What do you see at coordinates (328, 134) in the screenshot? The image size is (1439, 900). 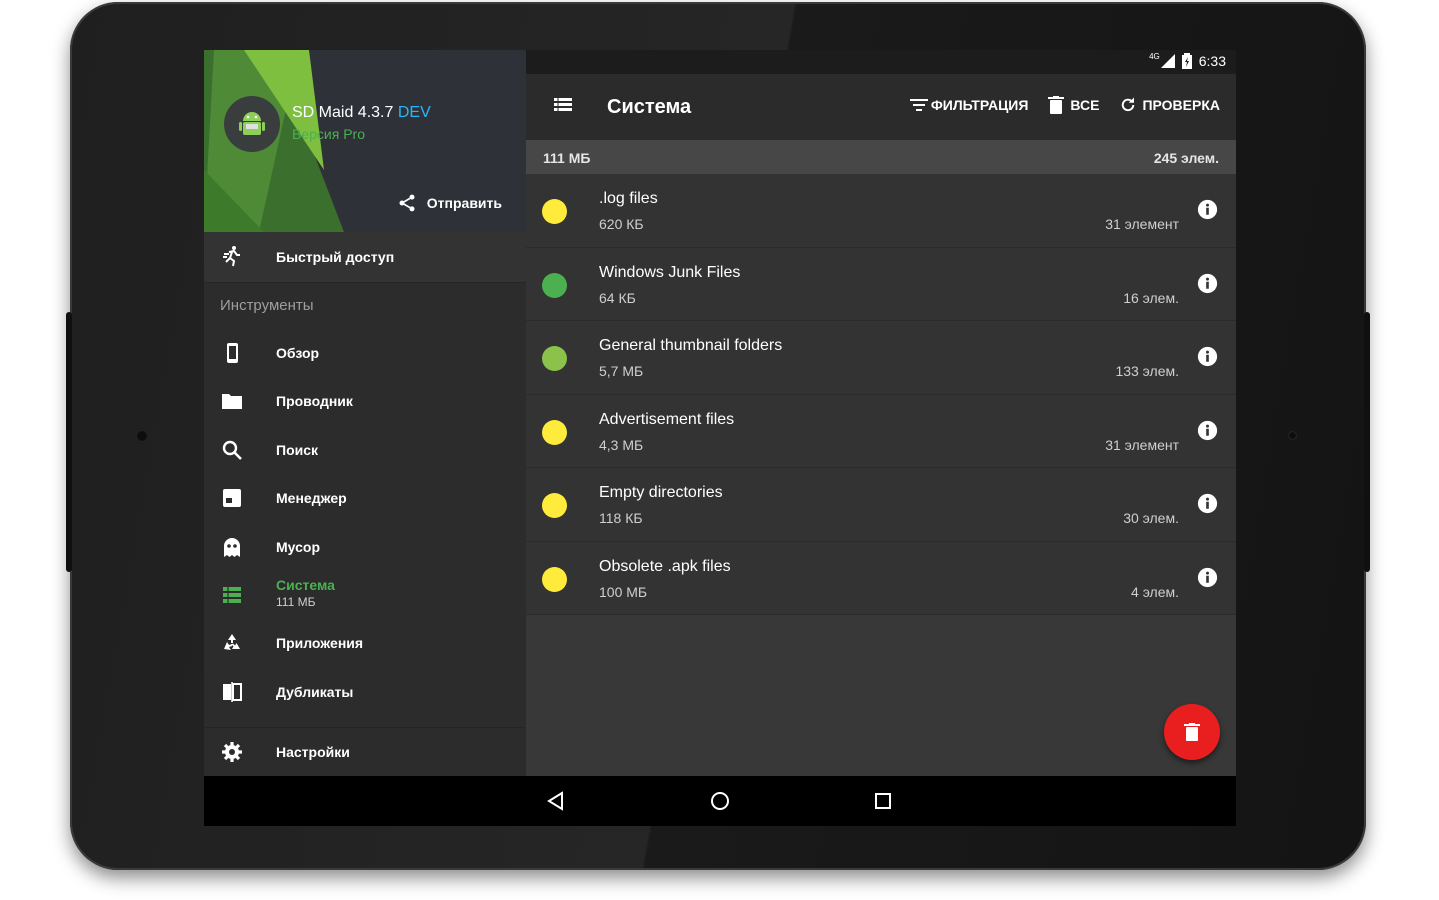 I see `app-edition: Версия Pro` at bounding box center [328, 134].